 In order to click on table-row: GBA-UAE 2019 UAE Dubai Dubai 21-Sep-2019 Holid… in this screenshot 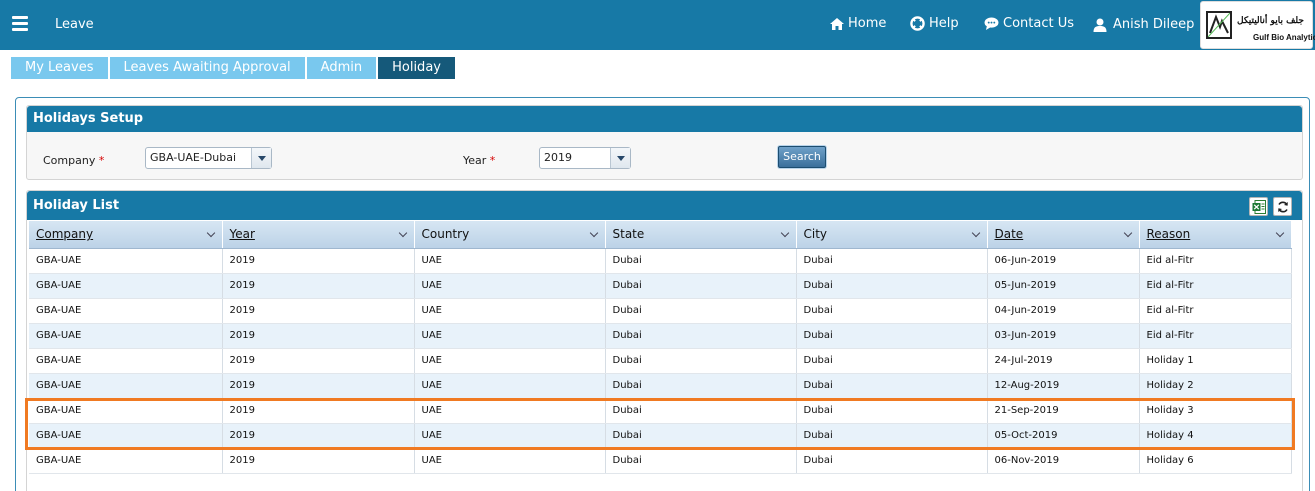, I will do `click(660, 411)`.